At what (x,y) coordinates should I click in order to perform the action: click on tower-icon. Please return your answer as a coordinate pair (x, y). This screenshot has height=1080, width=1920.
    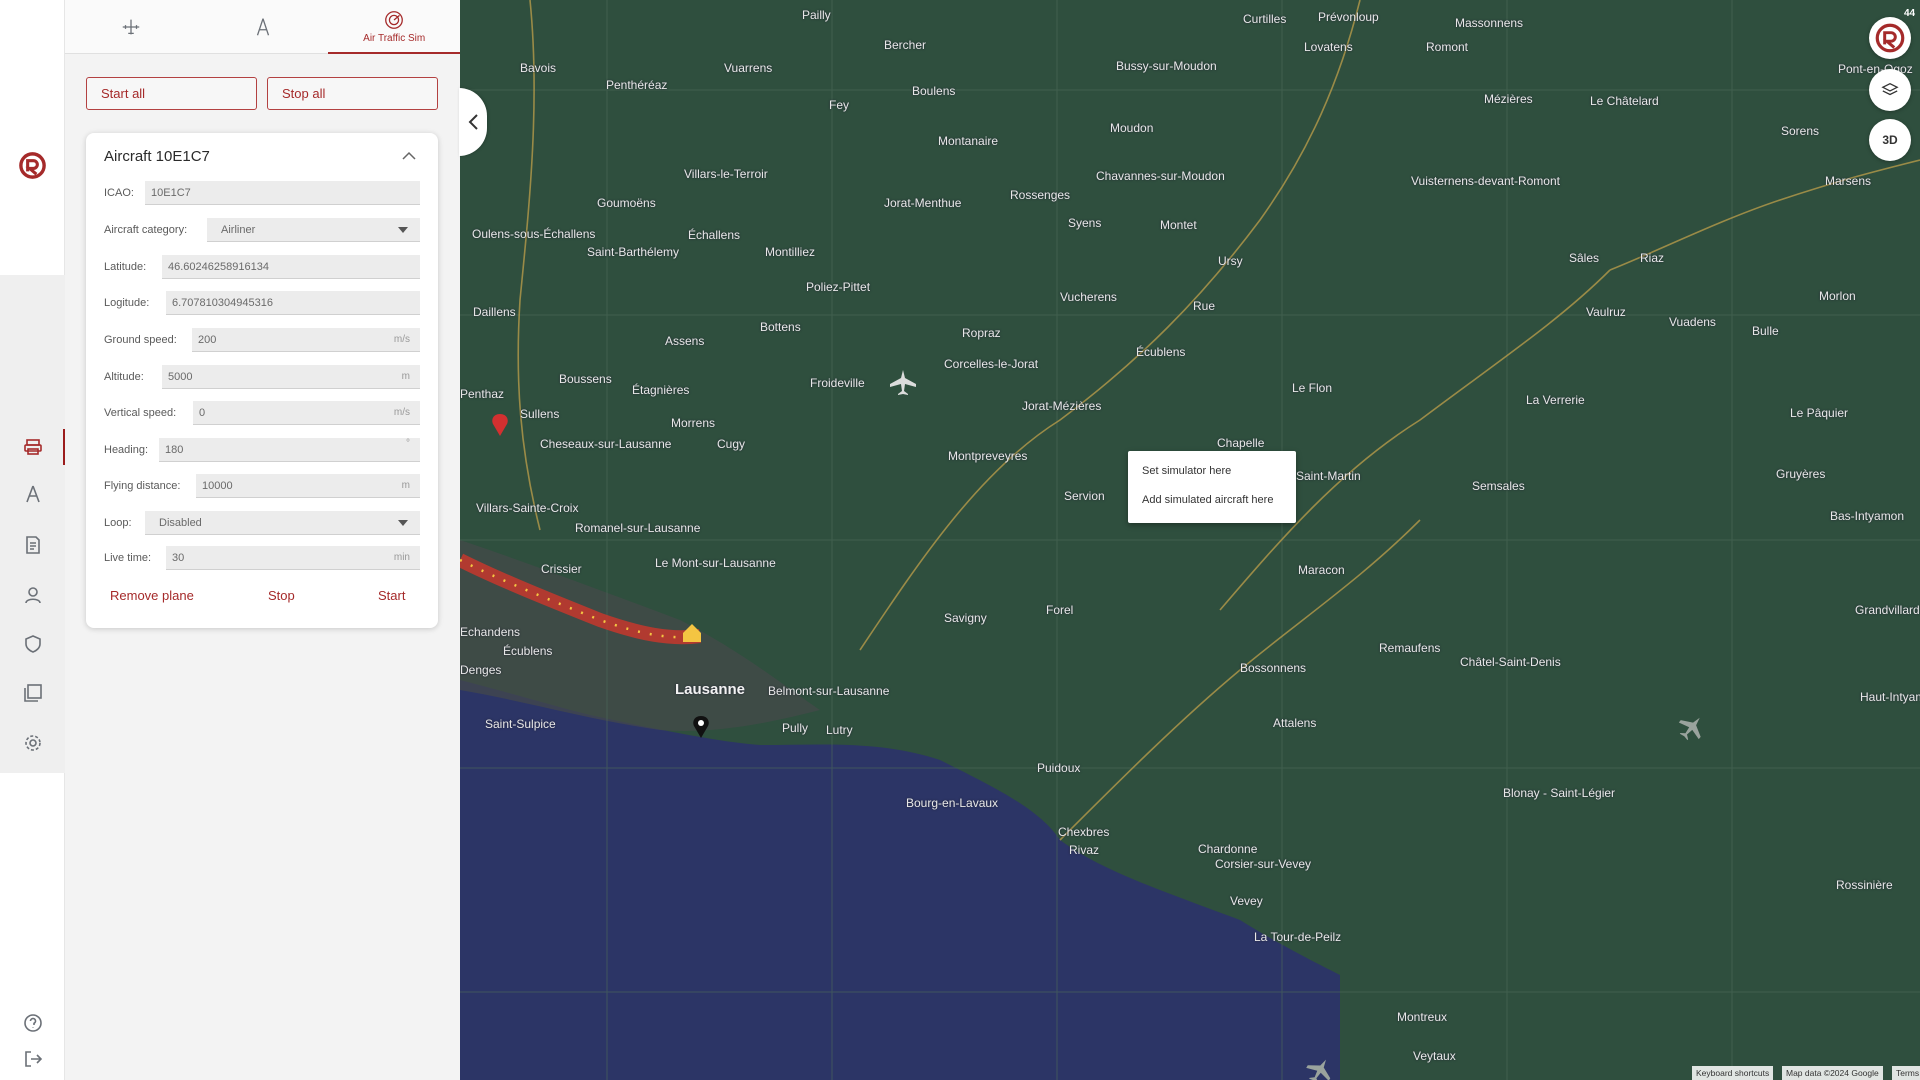
    Looking at the image, I should click on (32, 494).